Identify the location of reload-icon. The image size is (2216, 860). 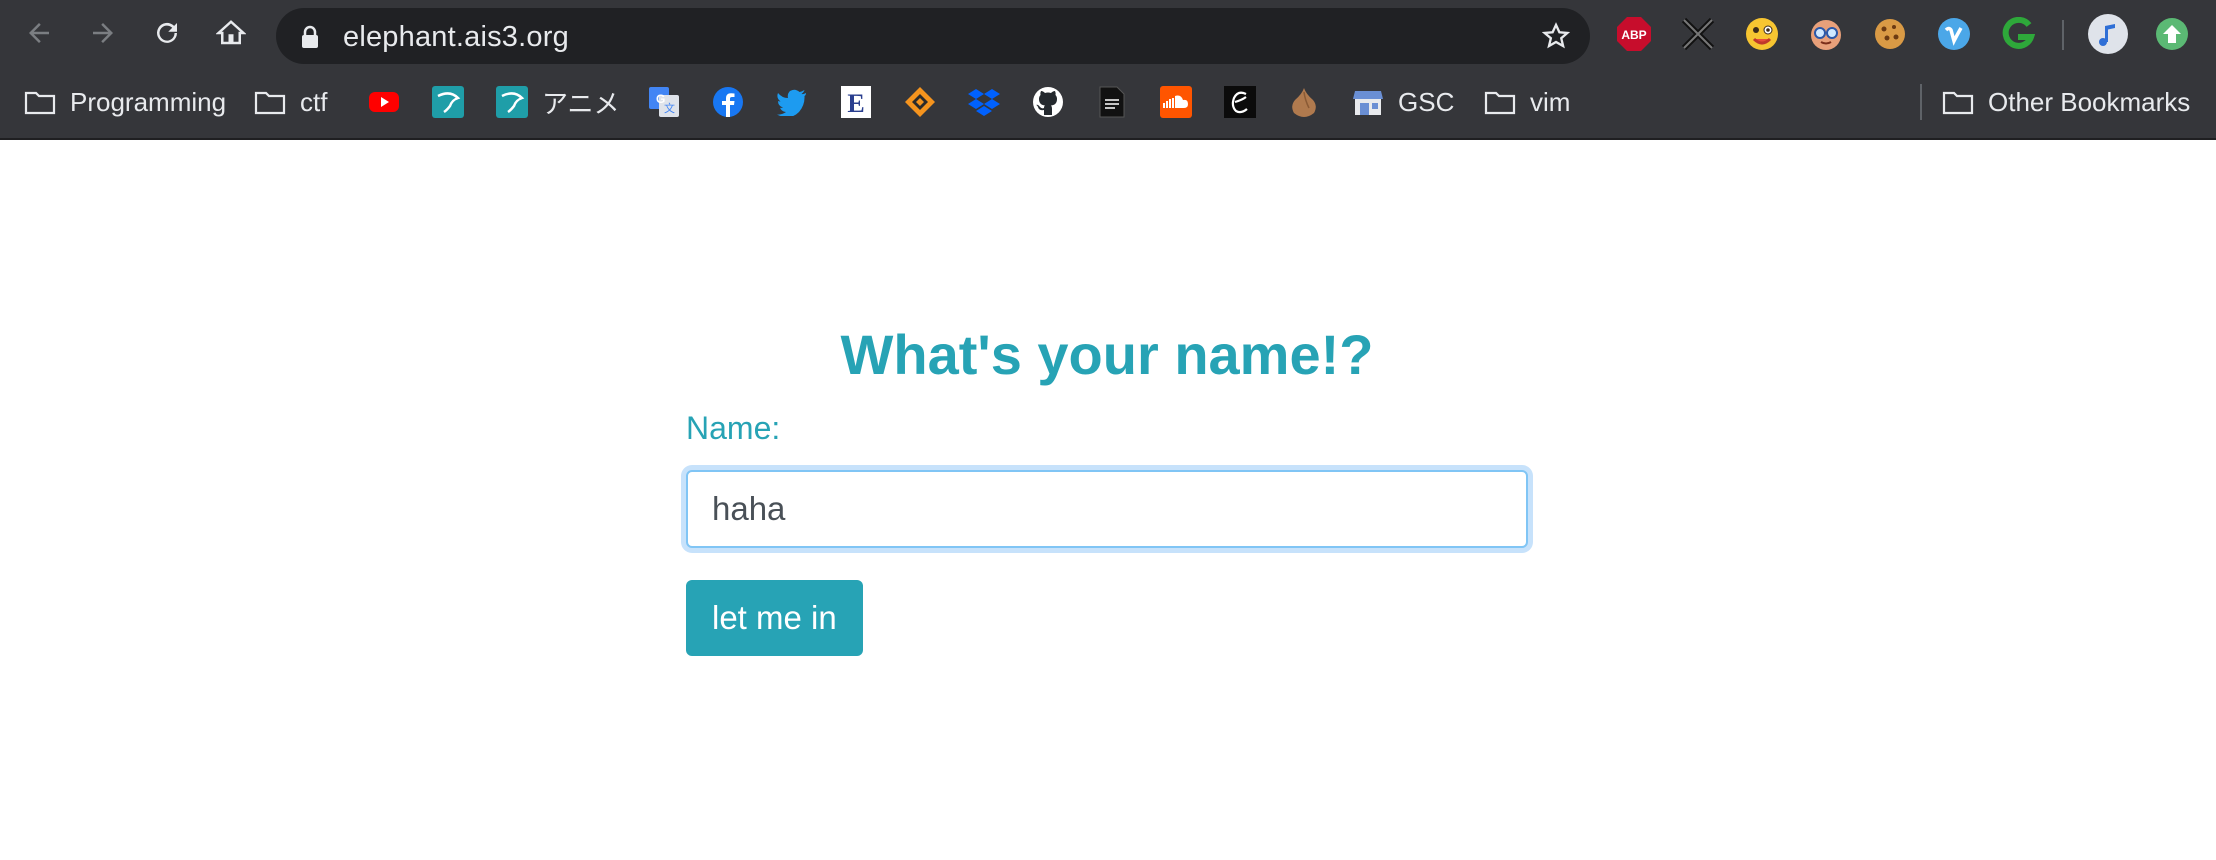
(167, 32).